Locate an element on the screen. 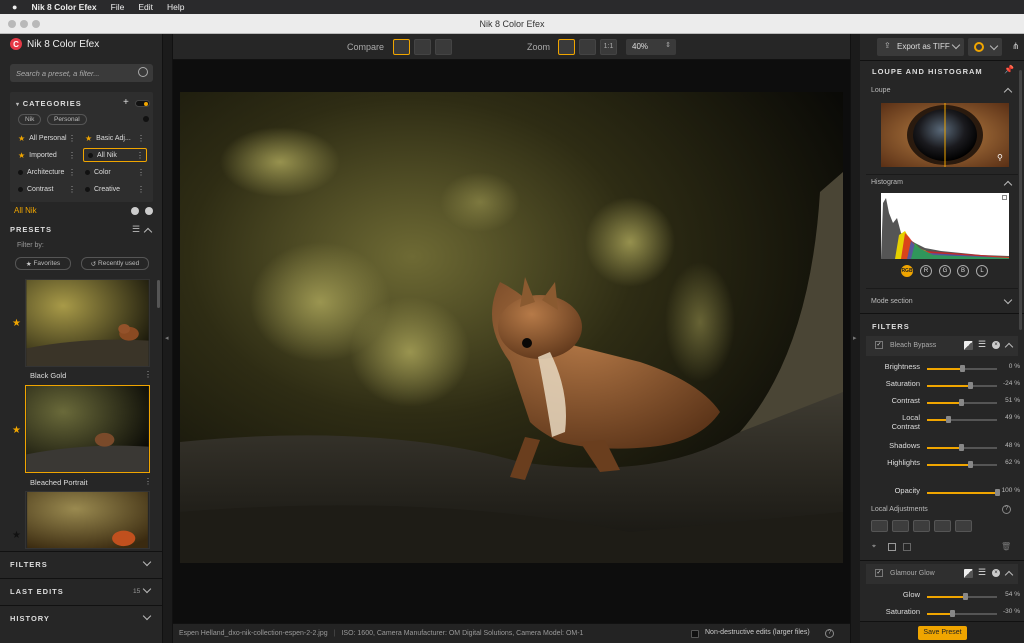 This screenshot has height=643, width=1024. pill-personal: Personal is located at coordinates (67, 119).